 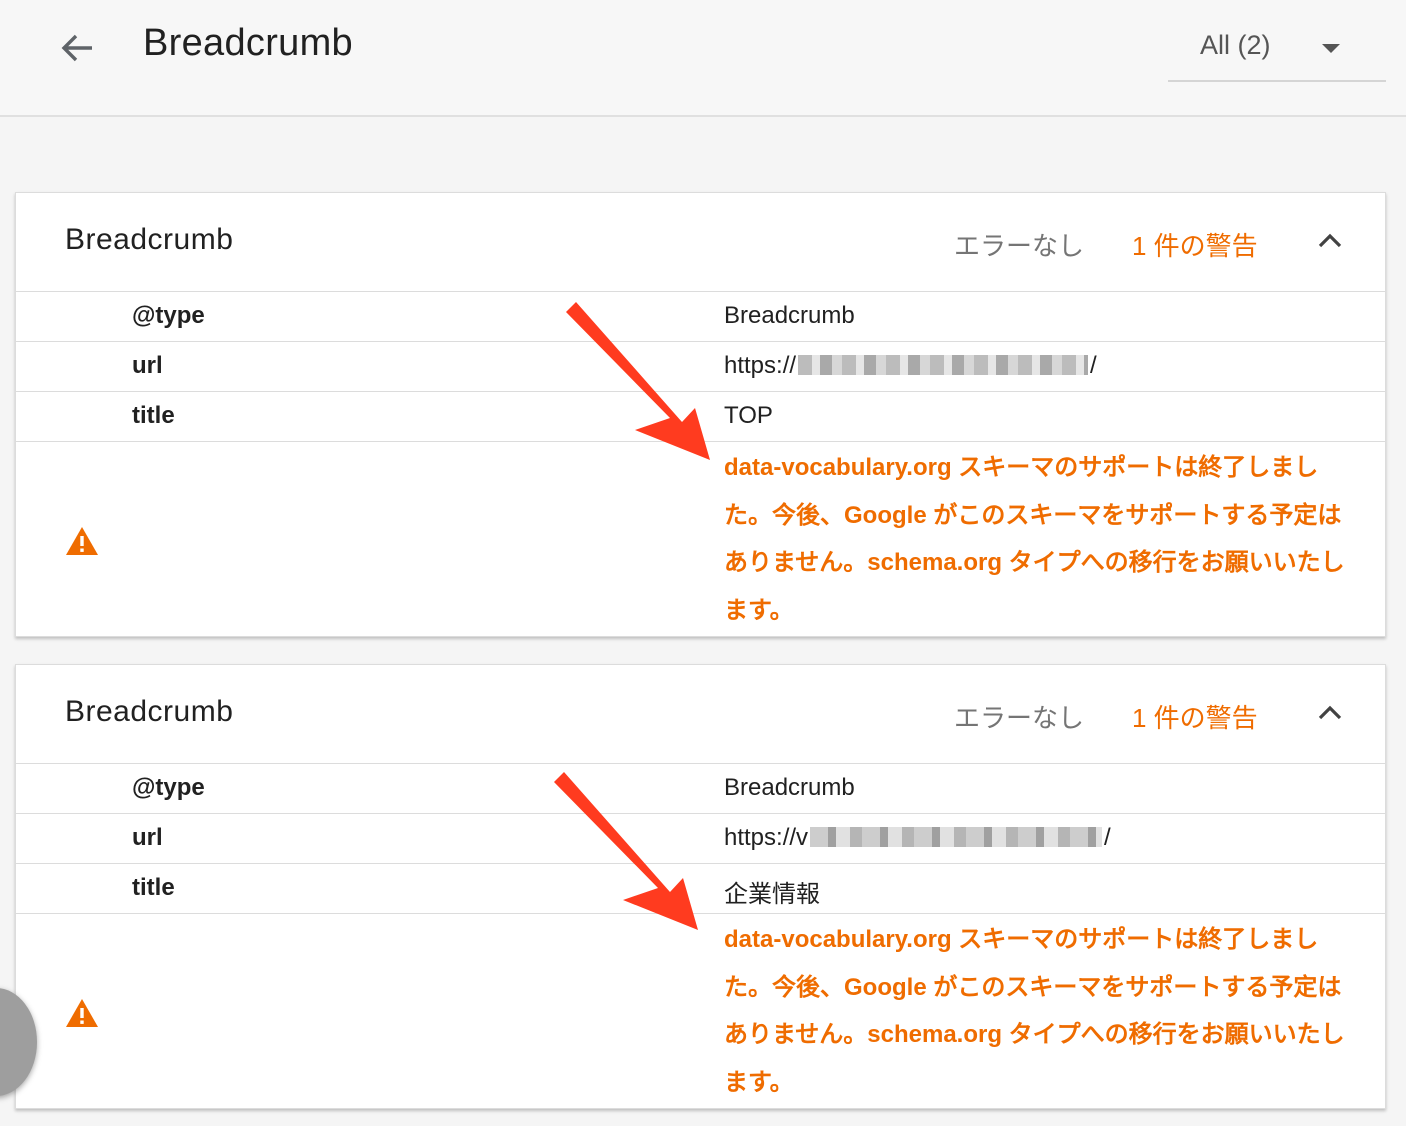 I want to click on chevron-down-icon, so click(x=1331, y=48).